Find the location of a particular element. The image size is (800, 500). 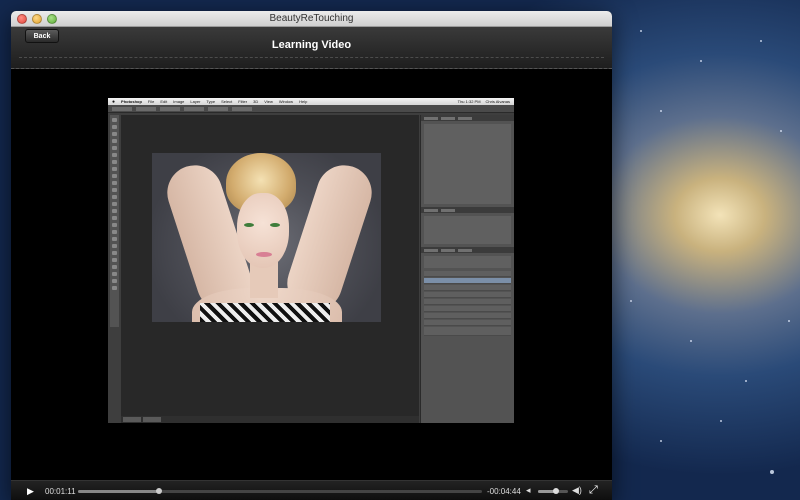

ps-menu-item: Window is located at coordinates (286, 101).